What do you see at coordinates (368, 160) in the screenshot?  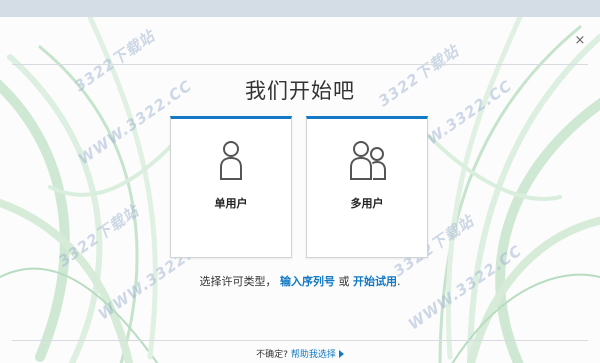 I see `multi-user-icon` at bounding box center [368, 160].